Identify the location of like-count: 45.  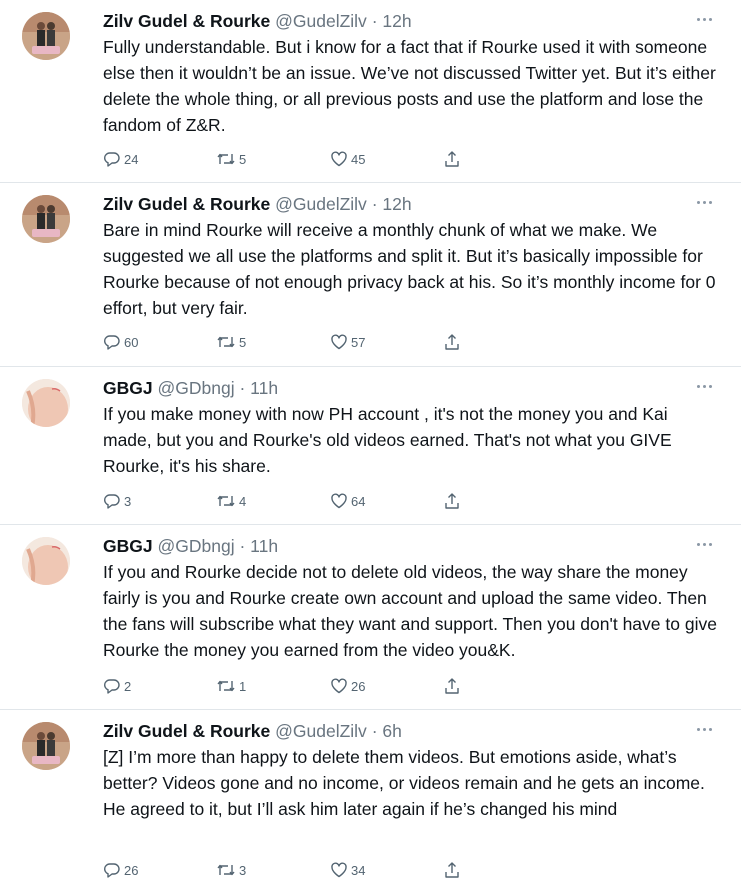
(358, 159).